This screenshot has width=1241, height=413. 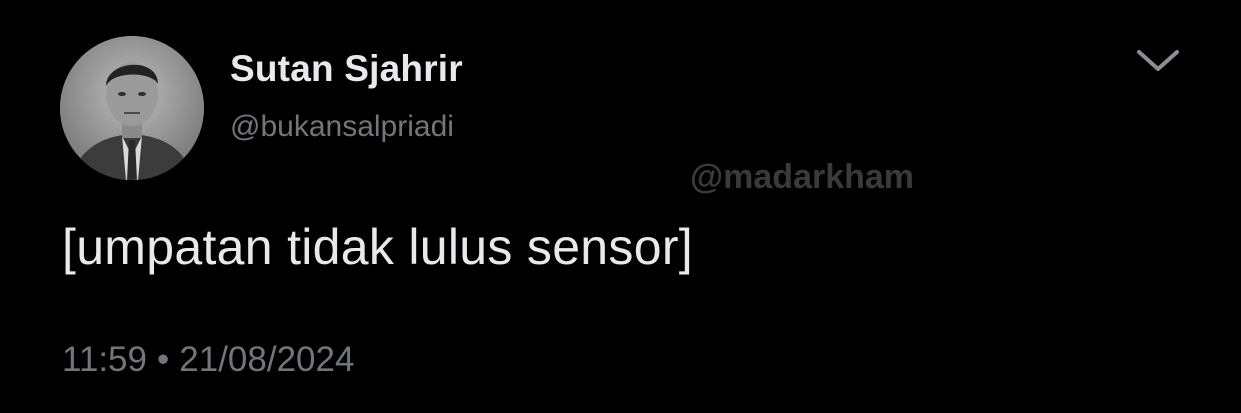 I want to click on portrait-photo-icon, so click(x=132, y=108).